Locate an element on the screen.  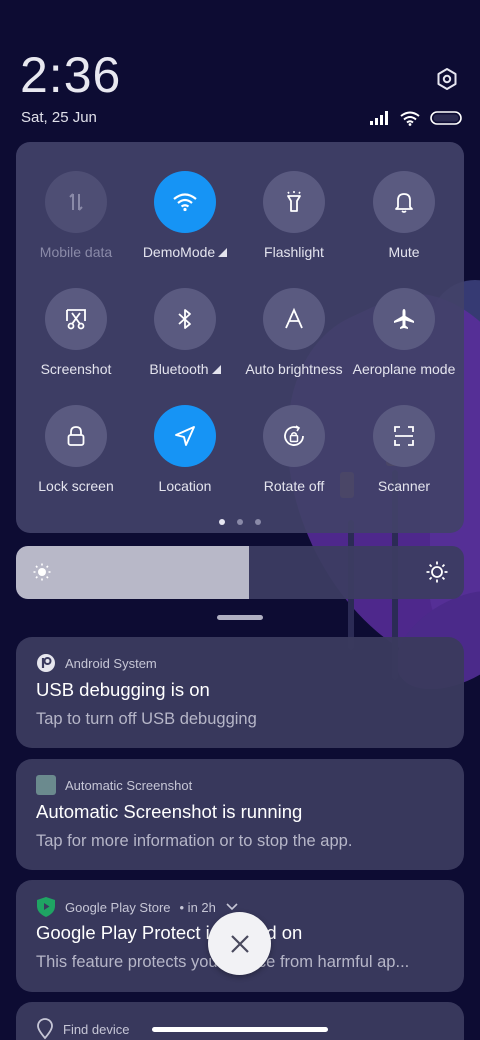
settings-button is located at coordinates (447, 79).